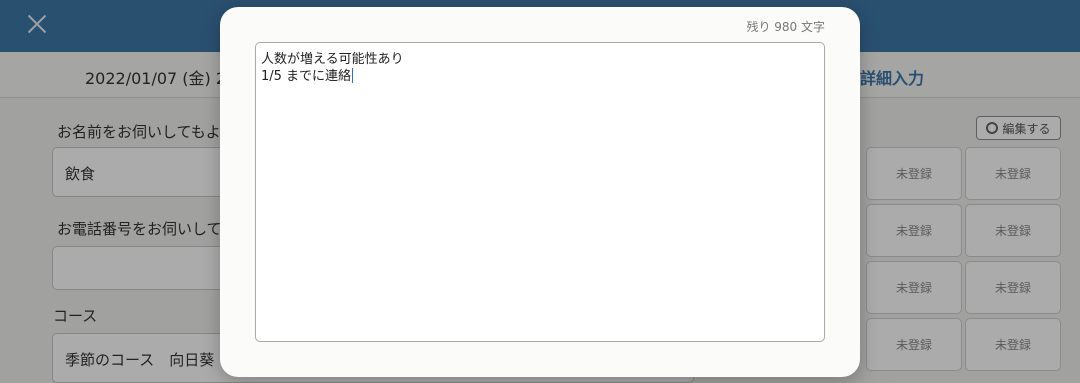  Describe the element at coordinates (306, 76) in the screenshot. I see `memo-line: 1/5 までに連絡` at that location.